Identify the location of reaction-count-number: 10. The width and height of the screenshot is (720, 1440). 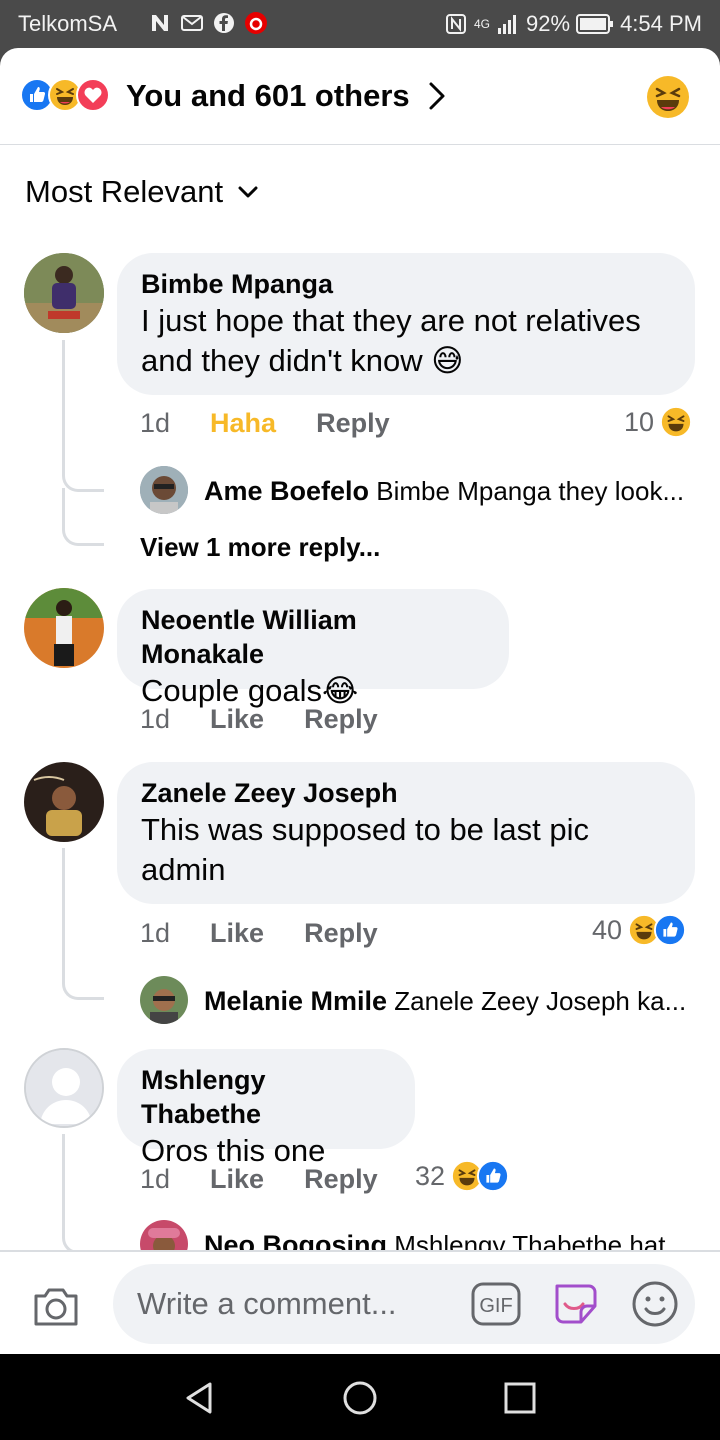
(639, 421).